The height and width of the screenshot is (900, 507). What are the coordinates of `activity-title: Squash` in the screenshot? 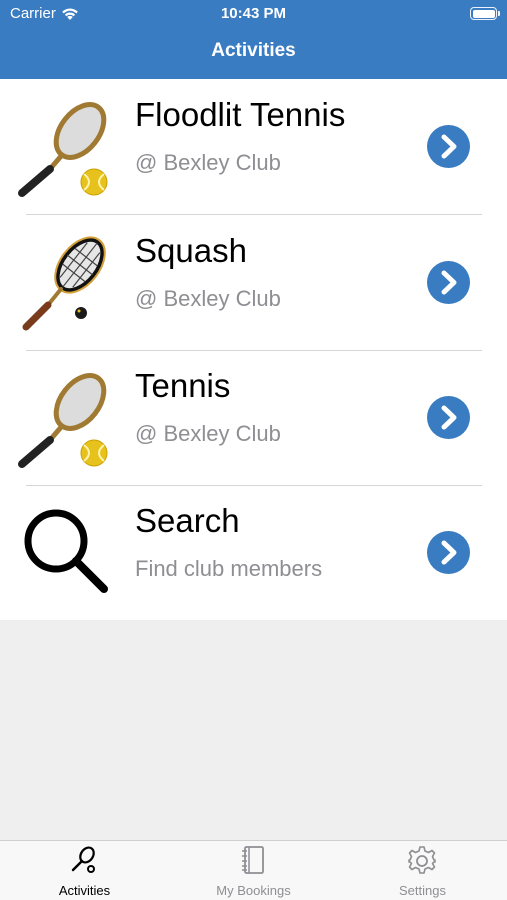 It's located at (191, 250).